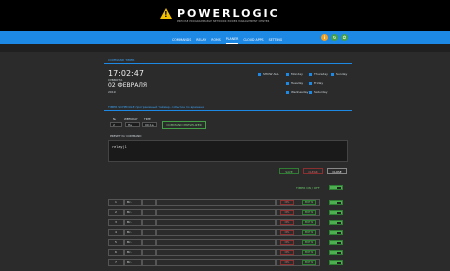  I want to click on checkbox-label: Saturday, so click(321, 92).